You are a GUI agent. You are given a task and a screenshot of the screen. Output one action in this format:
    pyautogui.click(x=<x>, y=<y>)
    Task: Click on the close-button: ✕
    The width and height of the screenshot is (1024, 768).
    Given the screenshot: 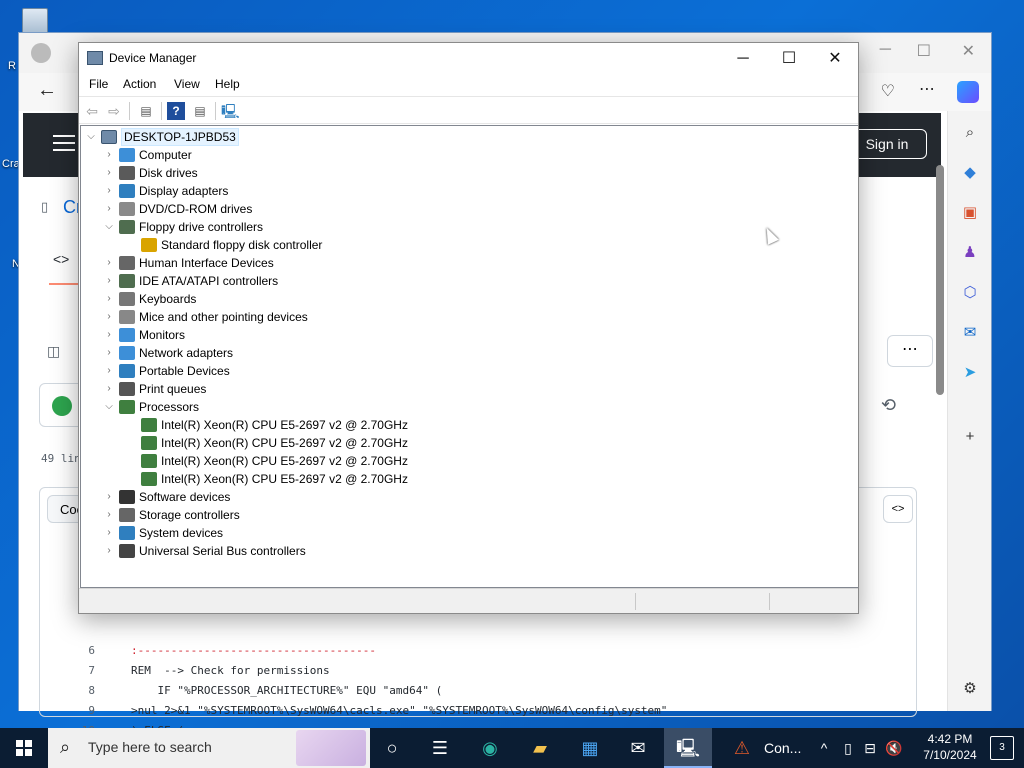 What is the action you would take?
    pyautogui.click(x=835, y=58)
    